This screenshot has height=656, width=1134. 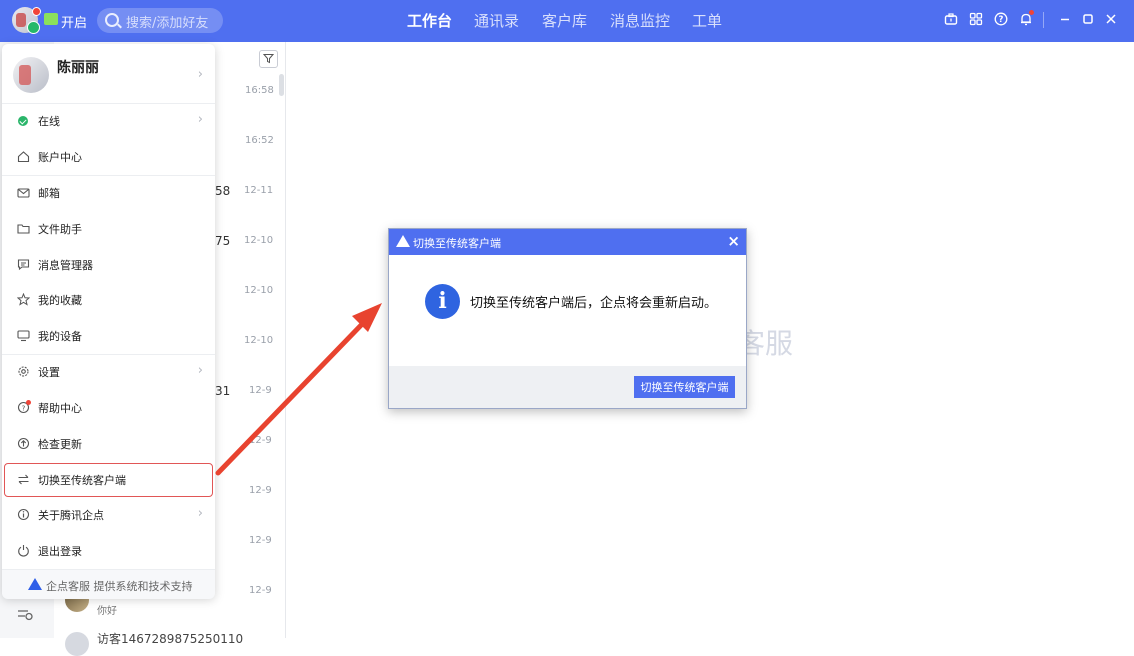 What do you see at coordinates (259, 90) in the screenshot?
I see `chat-time: 16:58` at bounding box center [259, 90].